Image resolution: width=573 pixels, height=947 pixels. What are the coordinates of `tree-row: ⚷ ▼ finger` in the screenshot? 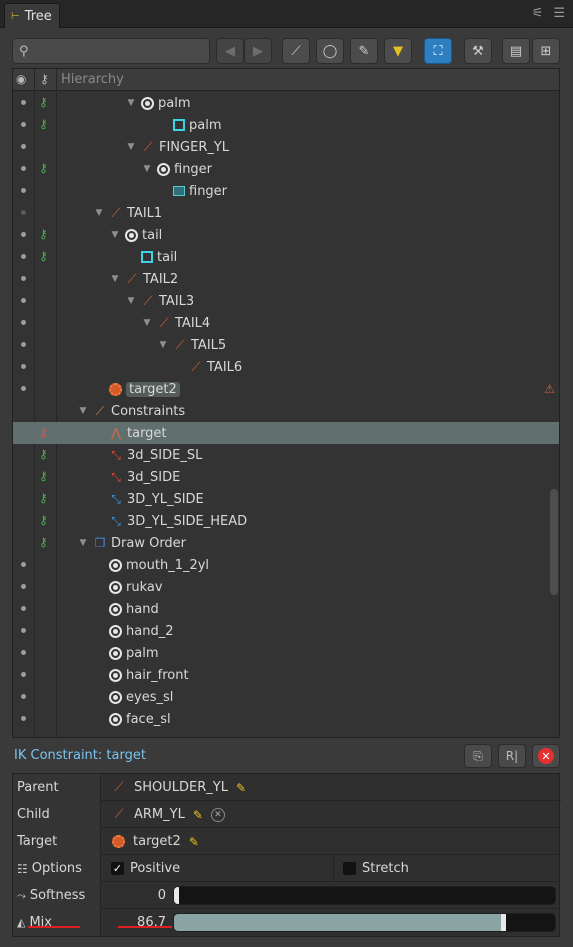 It's located at (286, 169).